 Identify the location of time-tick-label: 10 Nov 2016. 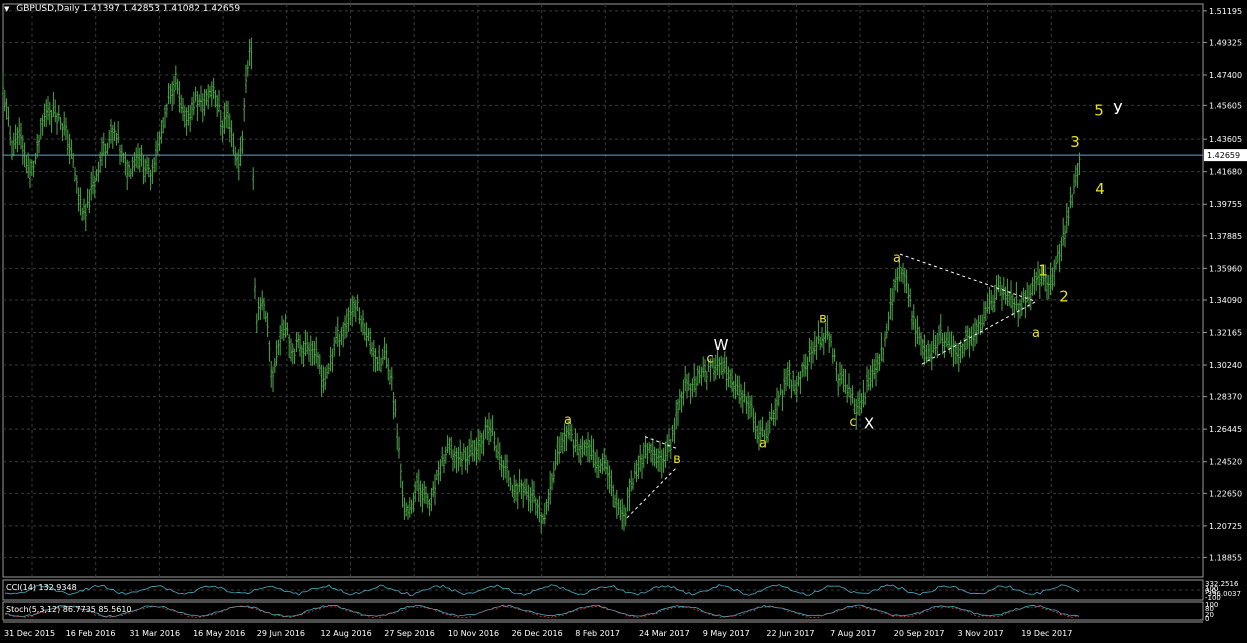
(473, 633).